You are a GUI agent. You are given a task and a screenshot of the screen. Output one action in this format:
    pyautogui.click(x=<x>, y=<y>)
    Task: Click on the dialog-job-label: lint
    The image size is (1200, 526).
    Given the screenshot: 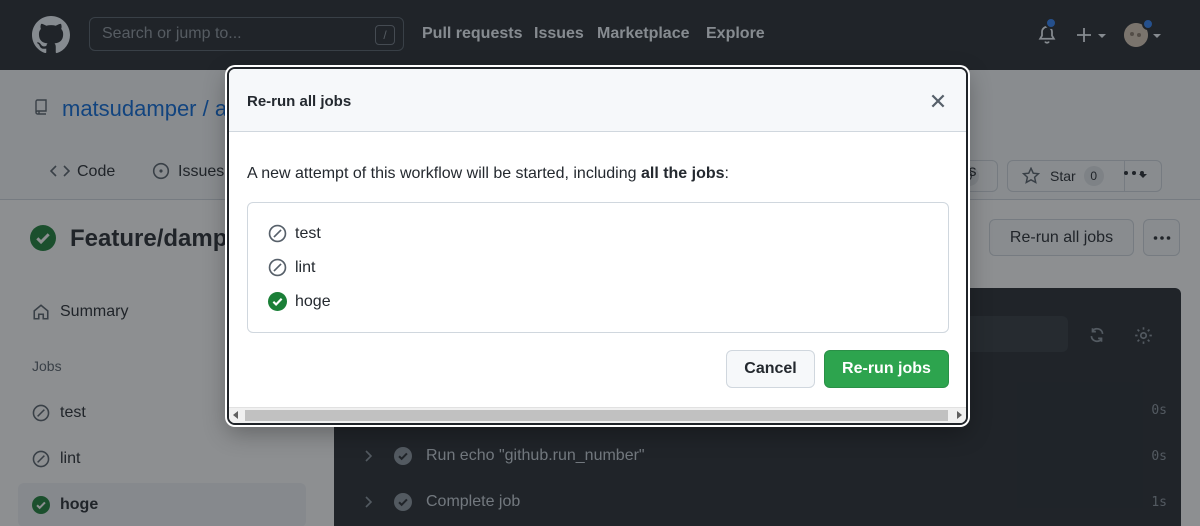 What is the action you would take?
    pyautogui.click(x=305, y=267)
    